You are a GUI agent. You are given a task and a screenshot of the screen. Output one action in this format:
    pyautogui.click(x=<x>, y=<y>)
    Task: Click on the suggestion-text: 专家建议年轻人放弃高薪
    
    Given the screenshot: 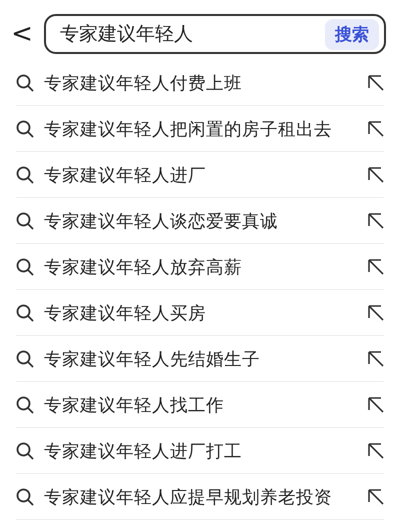 What is the action you would take?
    pyautogui.click(x=143, y=267)
    